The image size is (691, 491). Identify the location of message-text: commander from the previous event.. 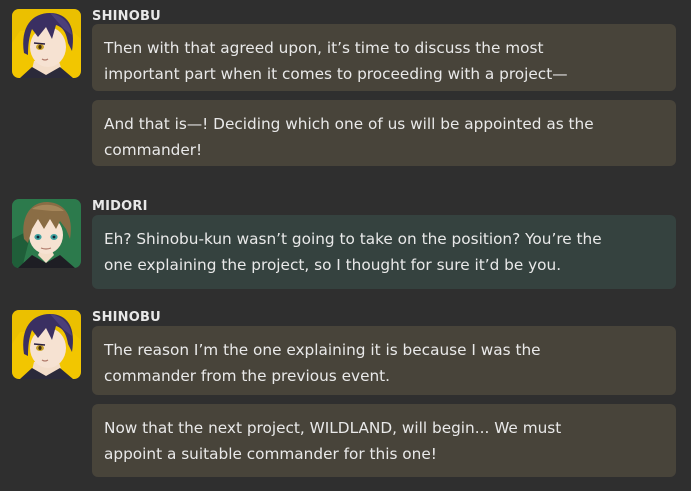
(247, 376).